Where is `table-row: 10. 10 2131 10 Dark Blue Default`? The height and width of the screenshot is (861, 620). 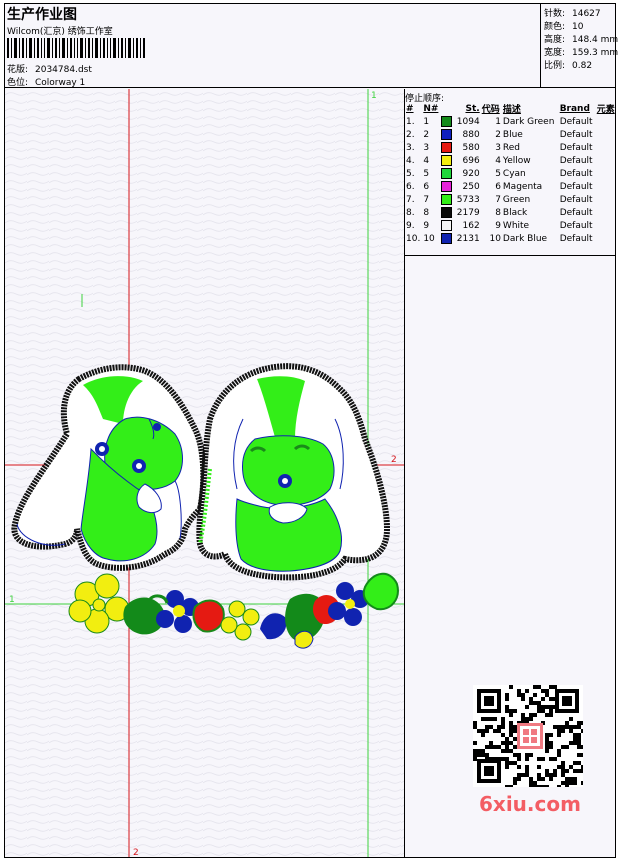
table-row: 10. 10 2131 10 Dark Blue Default is located at coordinates (511, 238).